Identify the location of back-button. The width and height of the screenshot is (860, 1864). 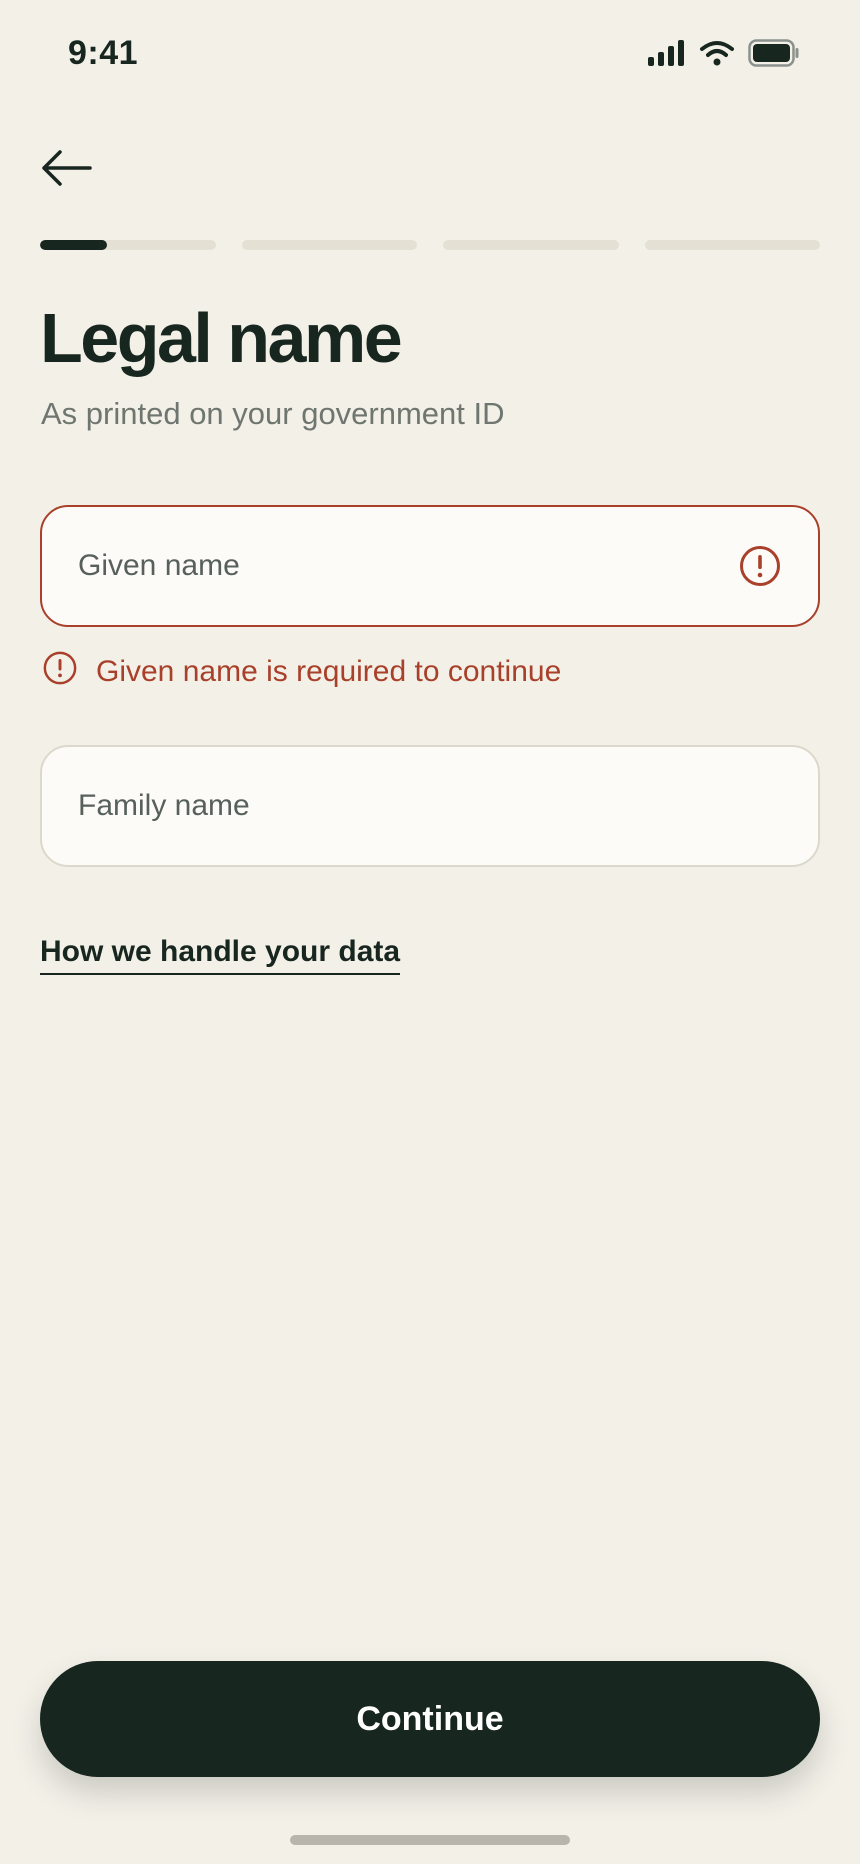
(66, 170).